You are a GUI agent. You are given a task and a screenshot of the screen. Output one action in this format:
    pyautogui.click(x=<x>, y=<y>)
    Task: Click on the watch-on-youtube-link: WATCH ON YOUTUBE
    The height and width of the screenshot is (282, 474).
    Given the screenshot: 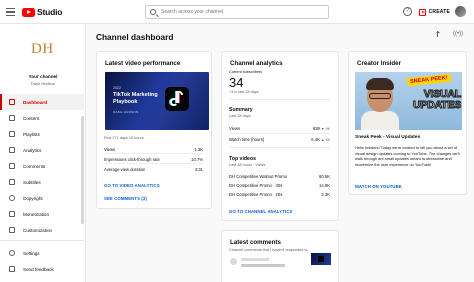 What is the action you would take?
    pyautogui.click(x=378, y=186)
    